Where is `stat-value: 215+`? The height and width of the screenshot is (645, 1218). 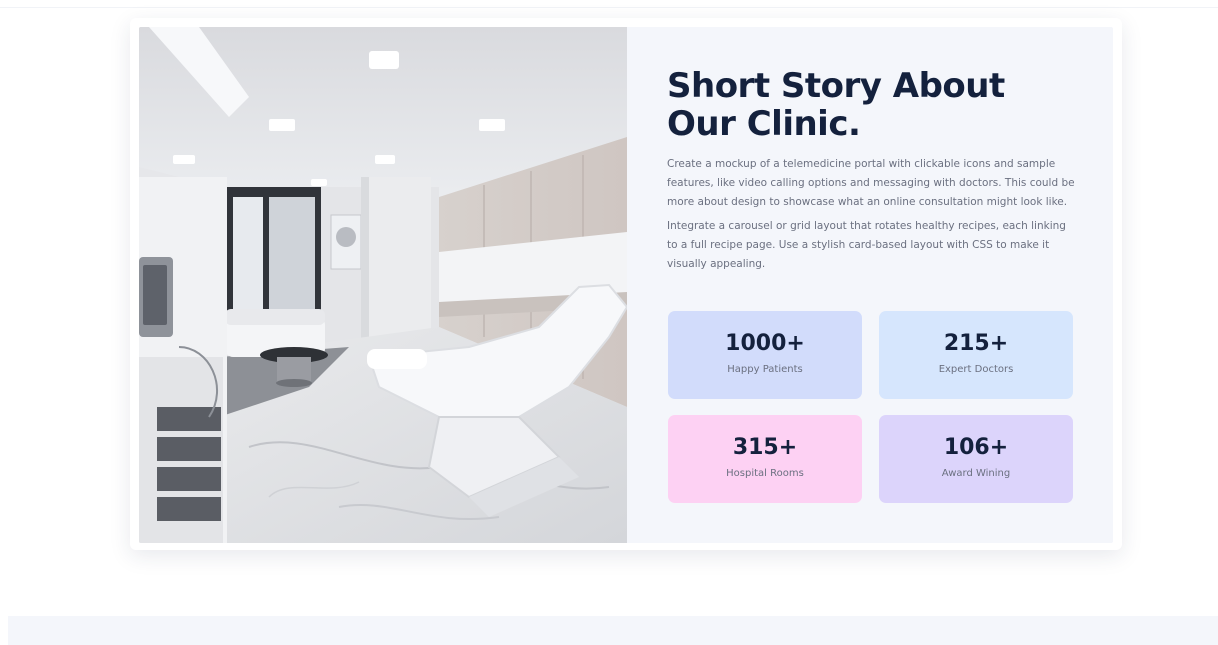
stat-value: 215+ is located at coordinates (976, 343).